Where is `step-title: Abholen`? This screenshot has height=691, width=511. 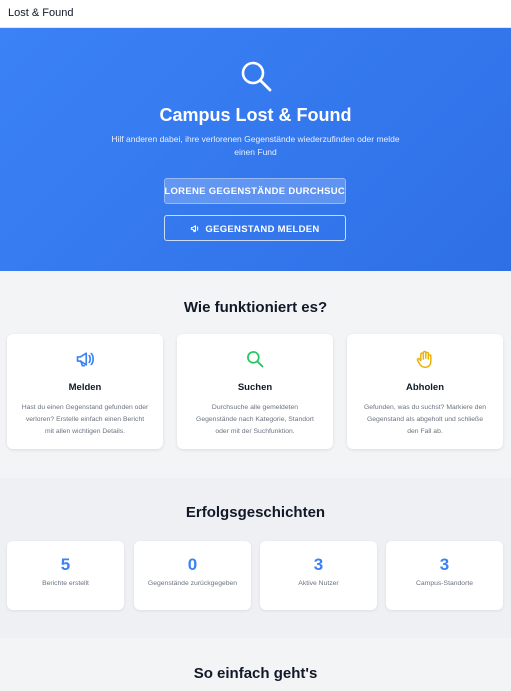
step-title: Abholen is located at coordinates (425, 387).